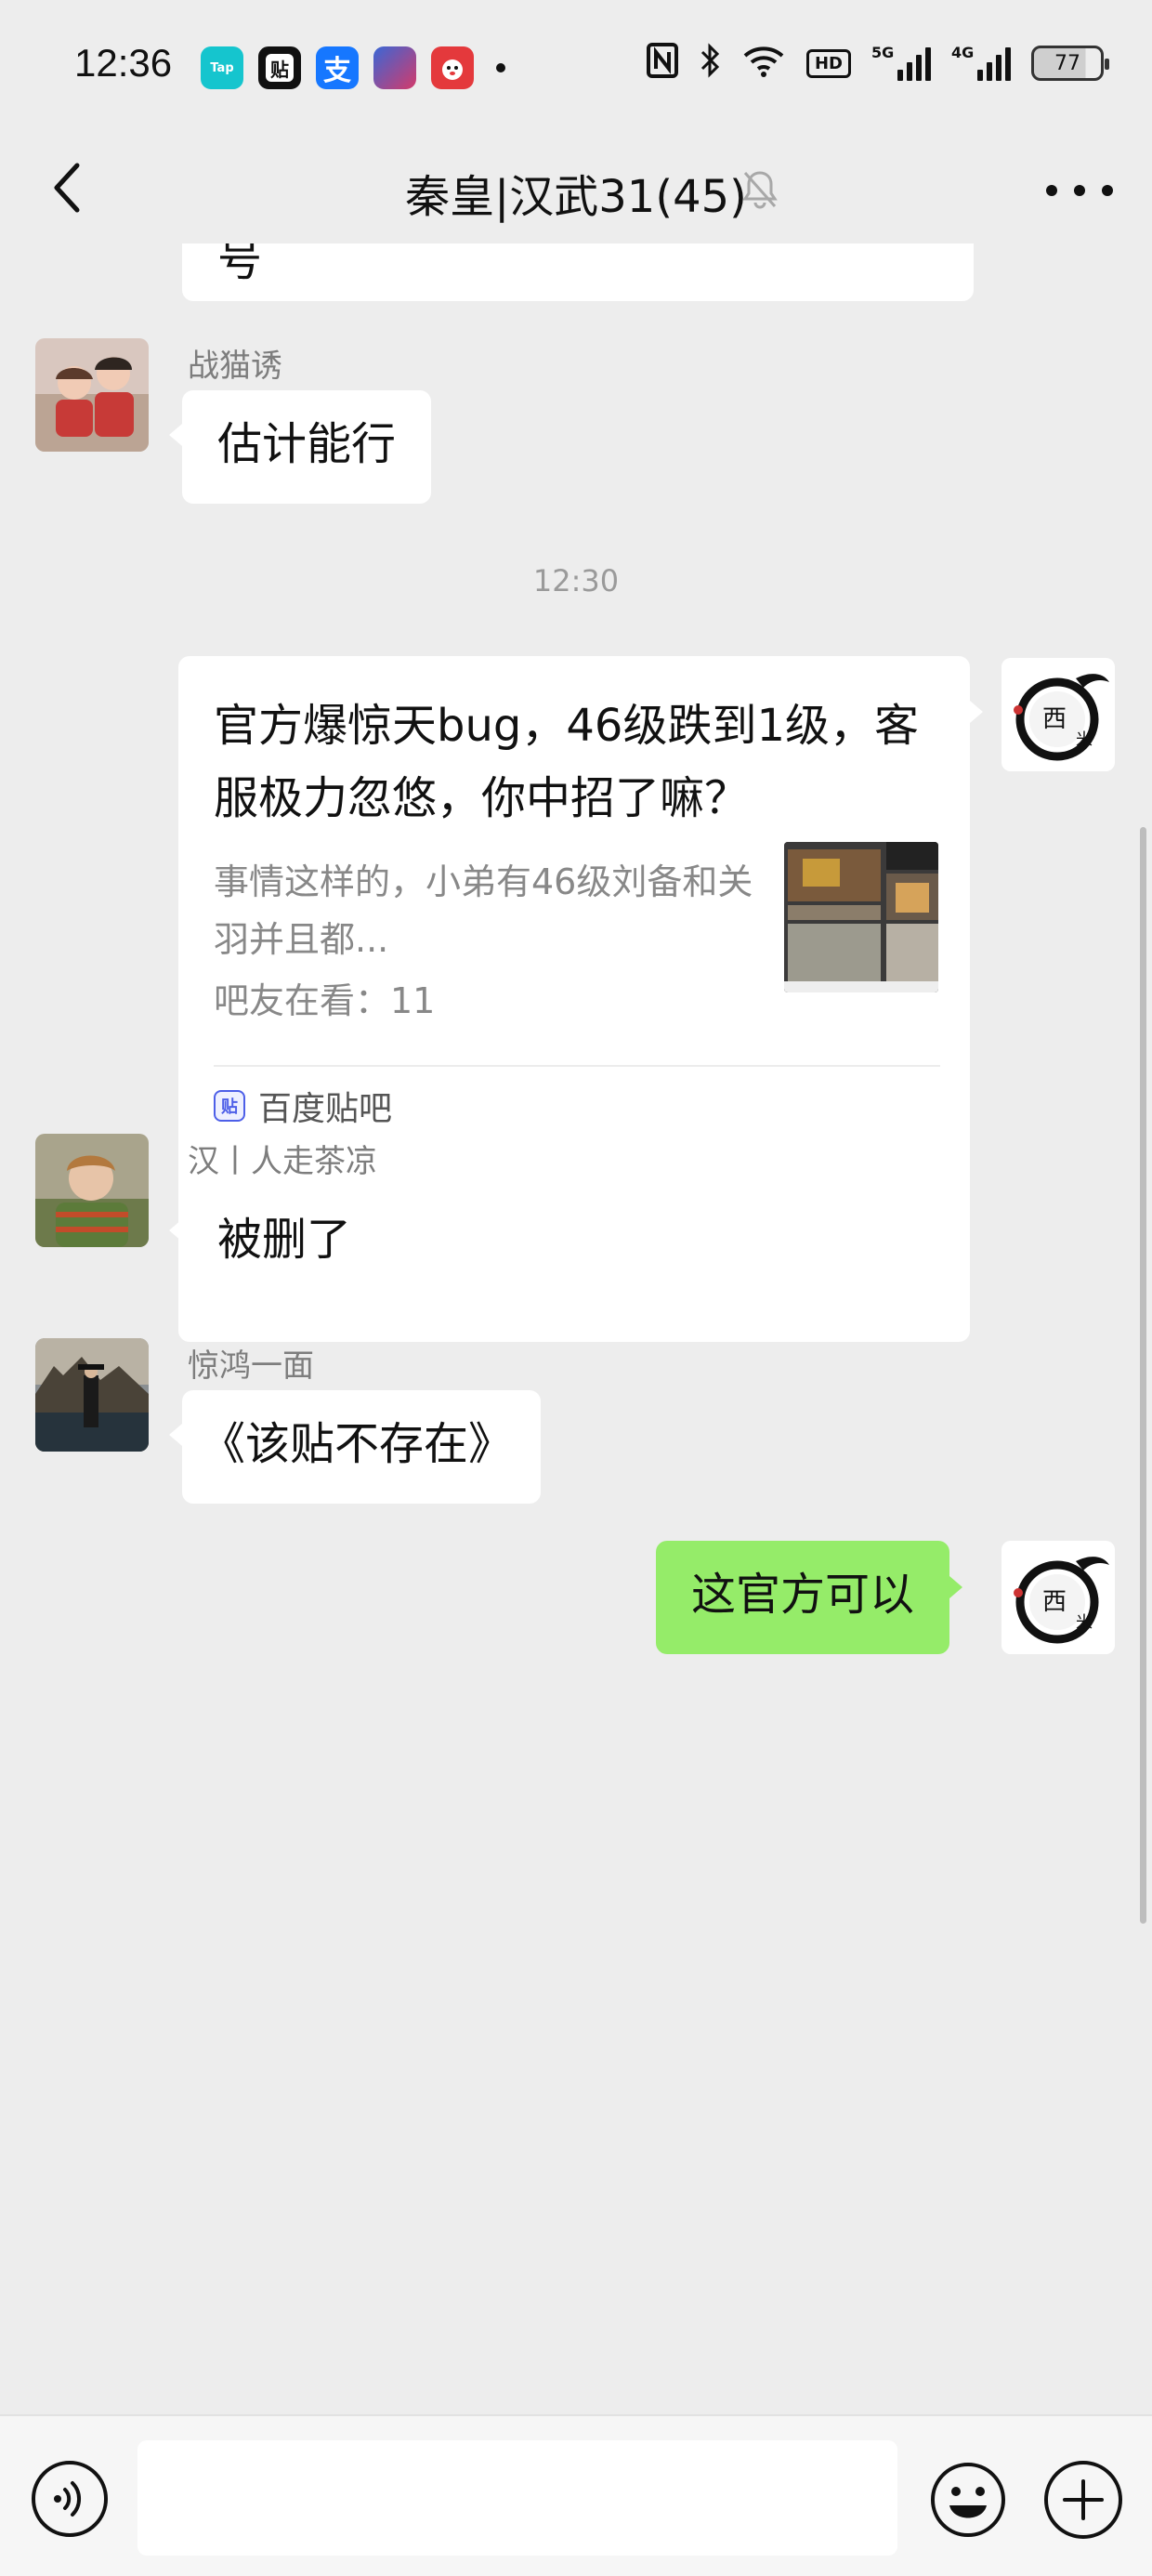 Image resolution: width=1152 pixels, height=2576 pixels. Describe the element at coordinates (517, 2498) in the screenshot. I see `message-input` at that location.